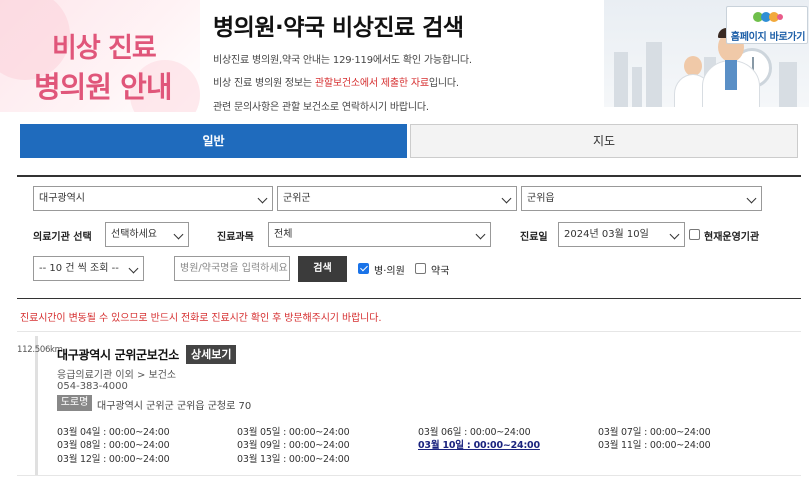 This screenshot has height=493, width=809. Describe the element at coordinates (92, 386) in the screenshot. I see `facility-phone: 054-383-4000` at that location.